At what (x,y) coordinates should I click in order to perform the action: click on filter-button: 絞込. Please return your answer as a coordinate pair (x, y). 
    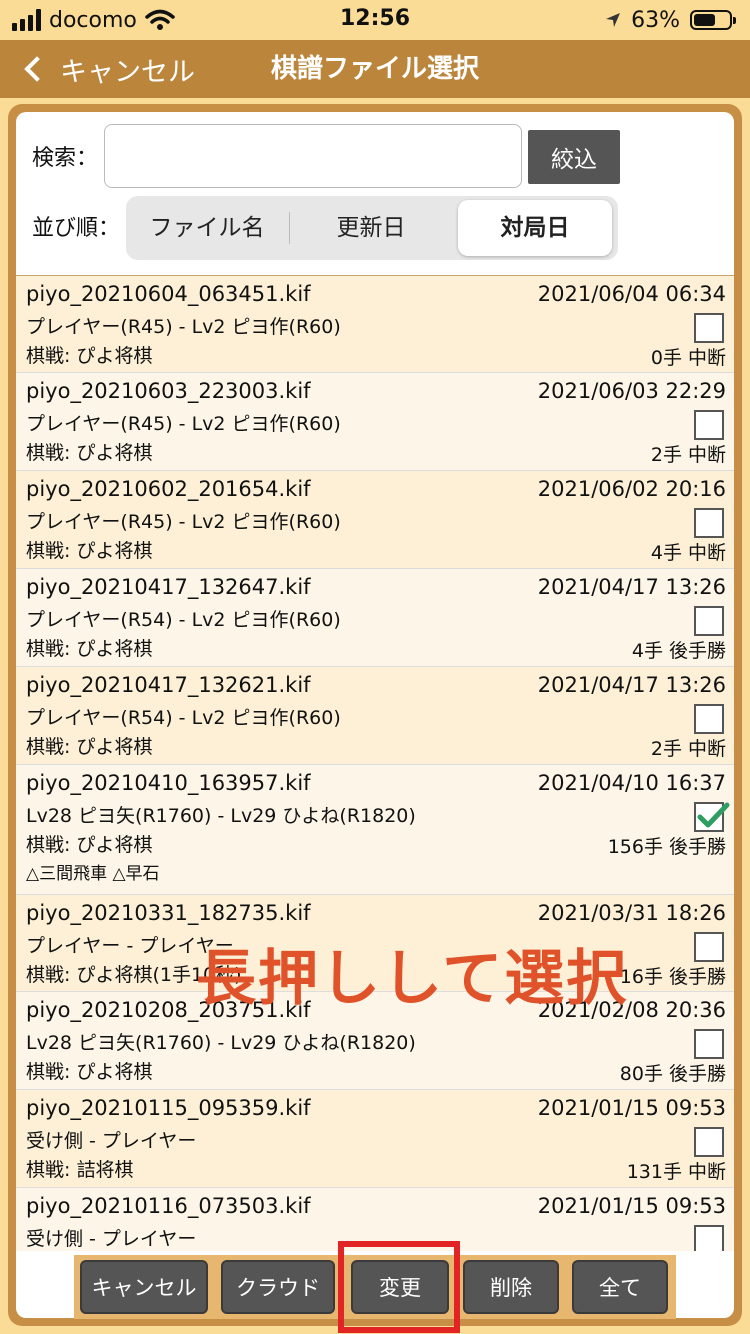
    Looking at the image, I should click on (574, 157).